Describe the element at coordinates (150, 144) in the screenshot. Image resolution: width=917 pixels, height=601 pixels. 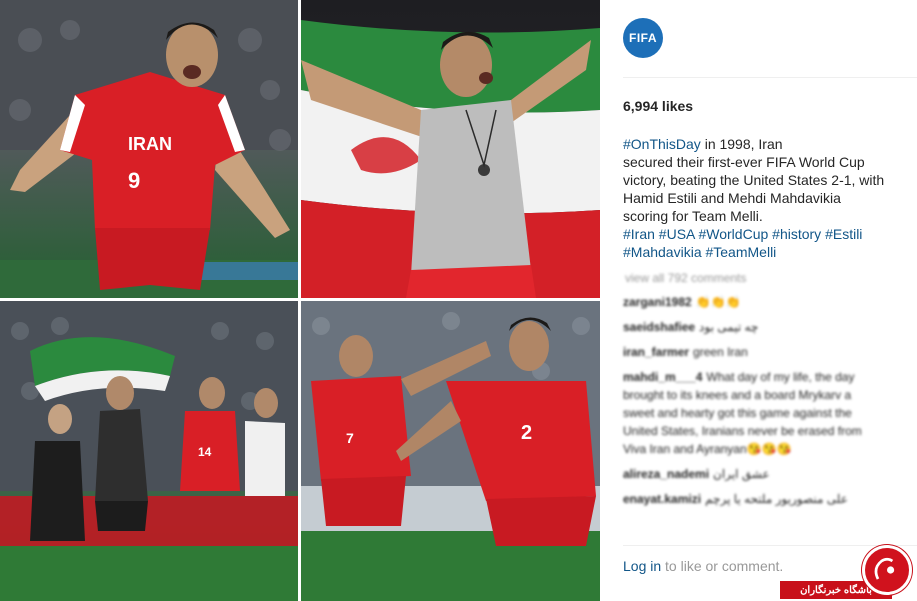
I see `svg-text: IRAN` at that location.